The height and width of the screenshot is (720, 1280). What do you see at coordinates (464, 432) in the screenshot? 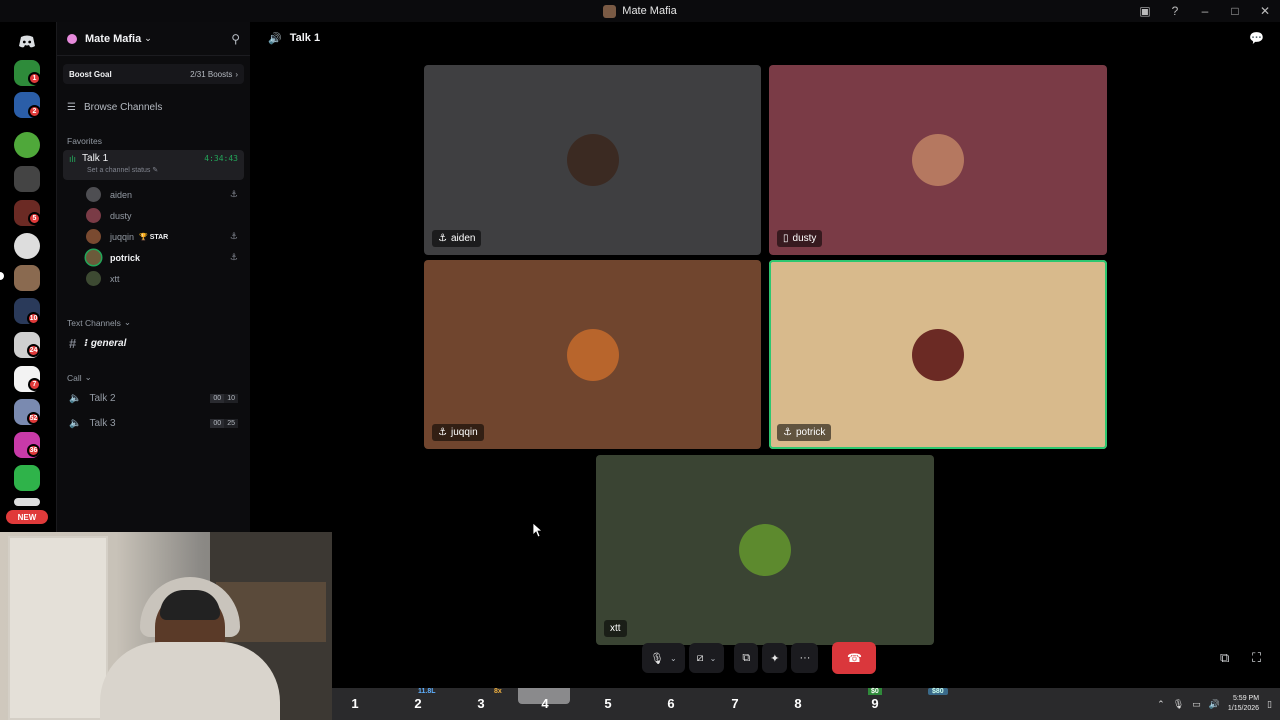
I see `tile-user-name: juqqin` at bounding box center [464, 432].